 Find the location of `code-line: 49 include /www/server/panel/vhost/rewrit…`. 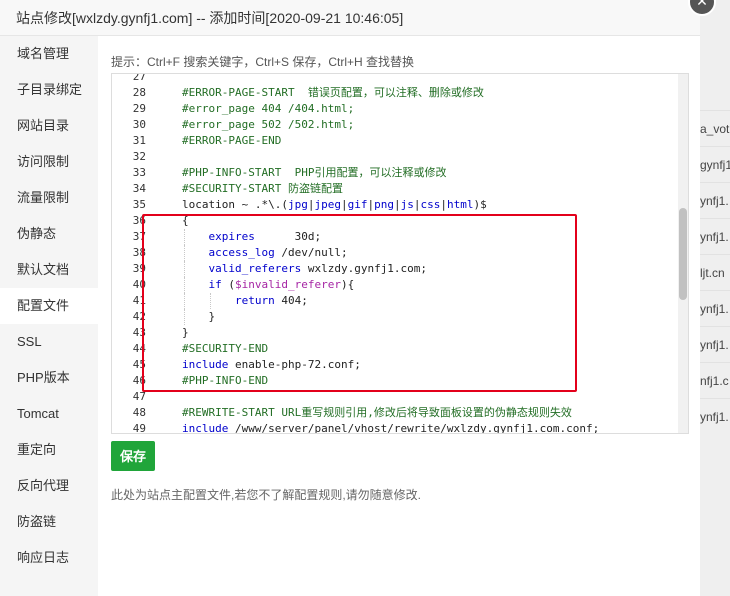

code-line: 49 include /www/server/panel/vhost/rewrit… is located at coordinates (400, 427).